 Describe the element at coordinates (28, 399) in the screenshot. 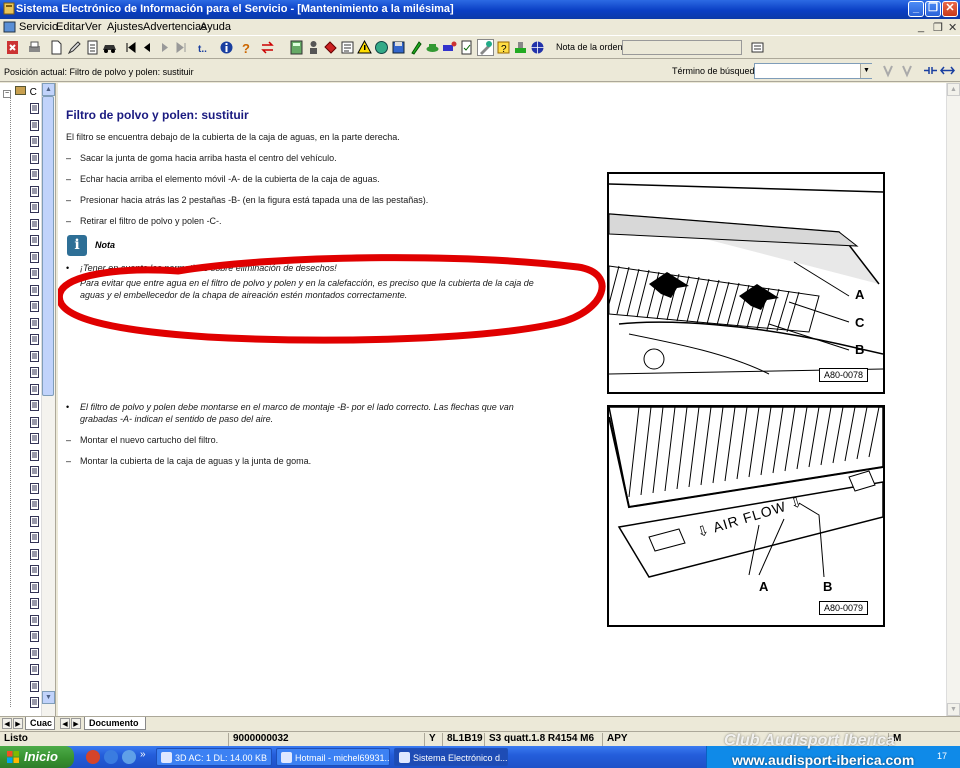

I see `navigation-tree: − C ▲ ▼` at that location.